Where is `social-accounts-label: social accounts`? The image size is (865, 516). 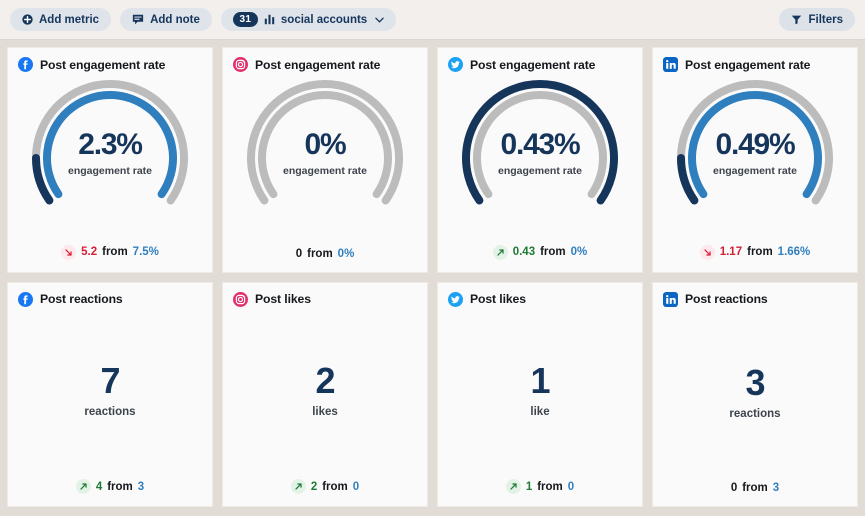
social-accounts-label: social accounts is located at coordinates (324, 19).